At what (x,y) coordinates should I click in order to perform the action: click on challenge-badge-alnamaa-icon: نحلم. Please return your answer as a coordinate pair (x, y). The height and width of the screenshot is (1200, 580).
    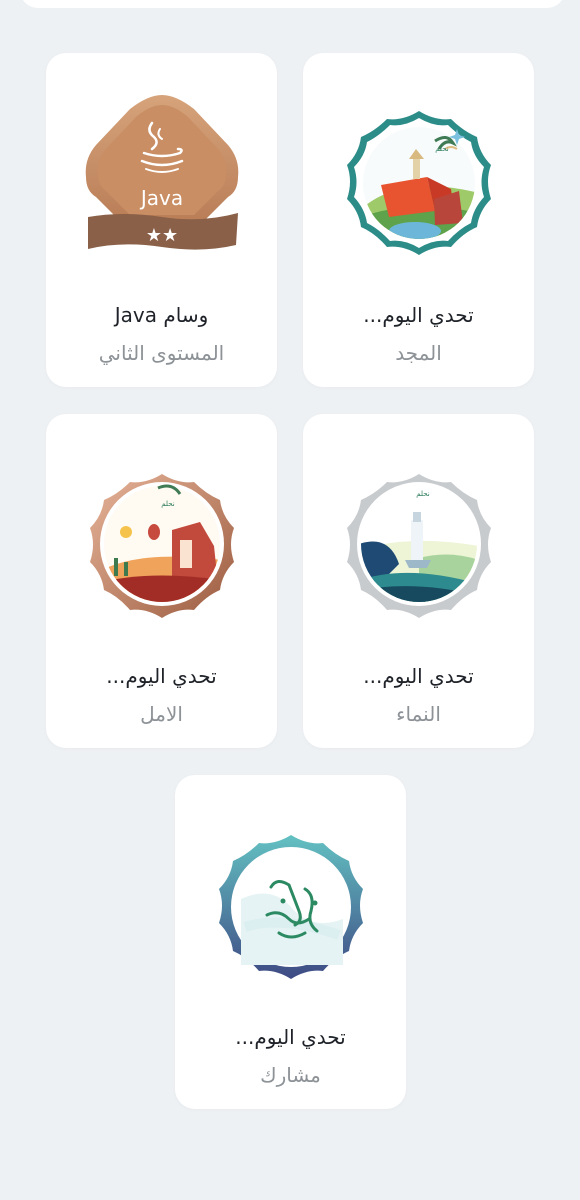
    Looking at the image, I should click on (419, 544).